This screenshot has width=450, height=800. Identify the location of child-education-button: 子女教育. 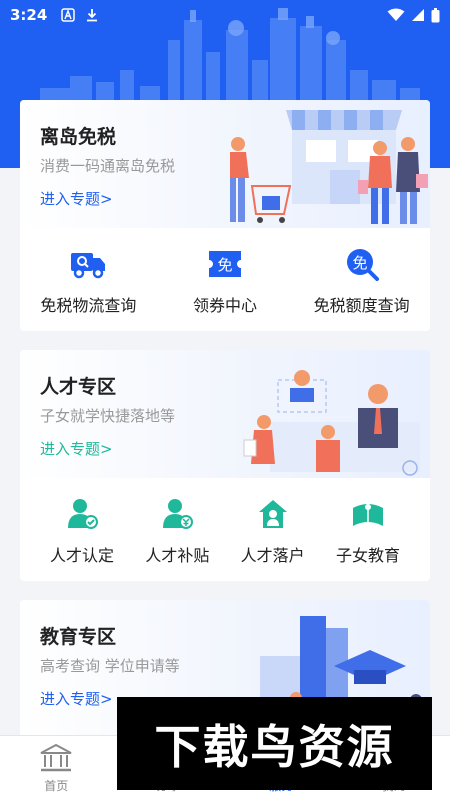
(368, 531).